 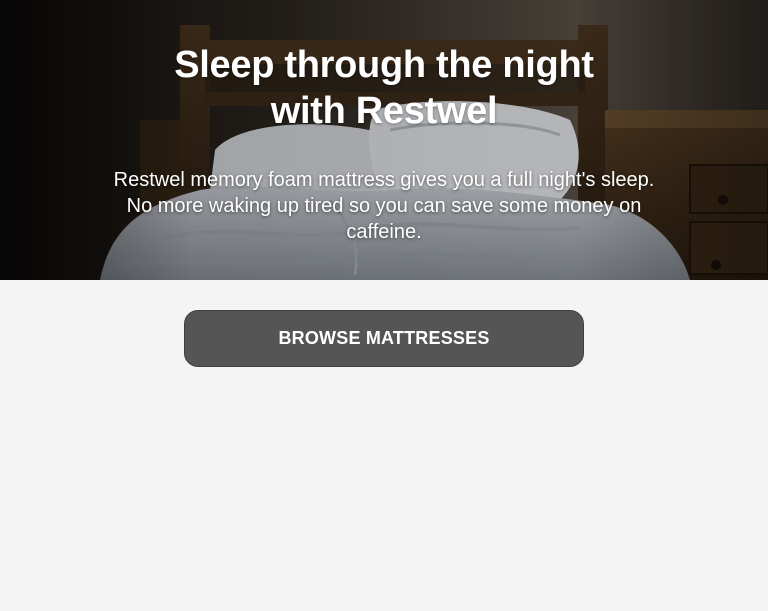 What do you see at coordinates (384, 65) in the screenshot?
I see `hero-title-line-1: Sleep through the night` at bounding box center [384, 65].